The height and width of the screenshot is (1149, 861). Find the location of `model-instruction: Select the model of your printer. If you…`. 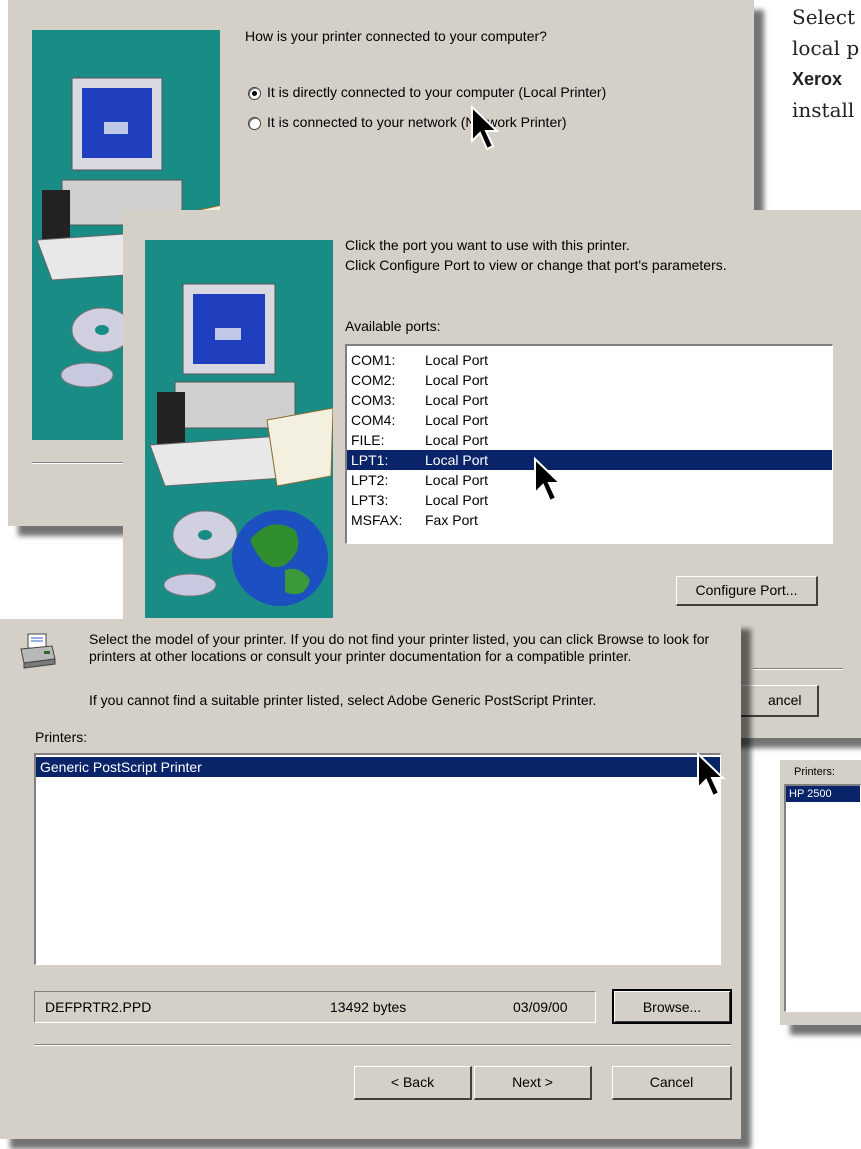

model-instruction: Select the model of your printer. If you… is located at coordinates (399, 647).